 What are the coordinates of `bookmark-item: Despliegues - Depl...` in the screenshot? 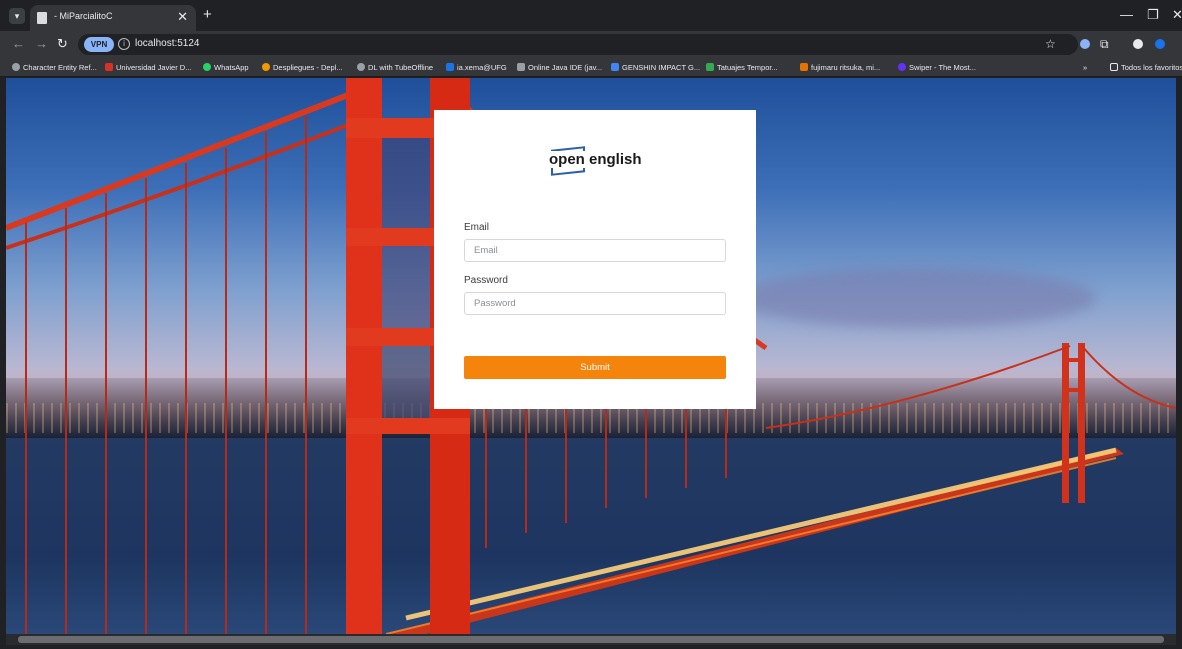 It's located at (302, 67).